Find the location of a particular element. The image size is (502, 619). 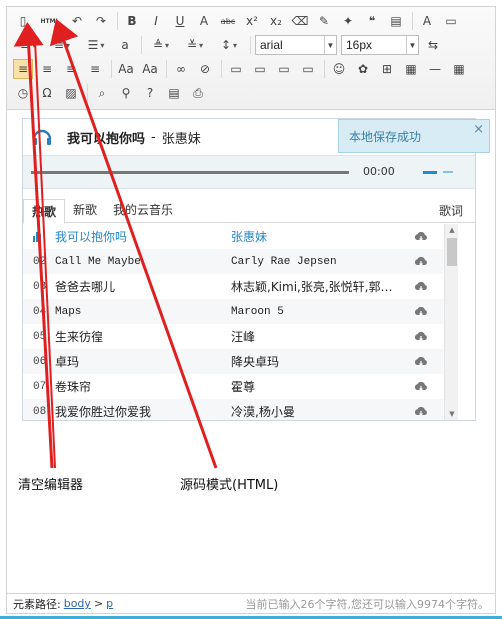

print-icon: ⎙ is located at coordinates (198, 93).